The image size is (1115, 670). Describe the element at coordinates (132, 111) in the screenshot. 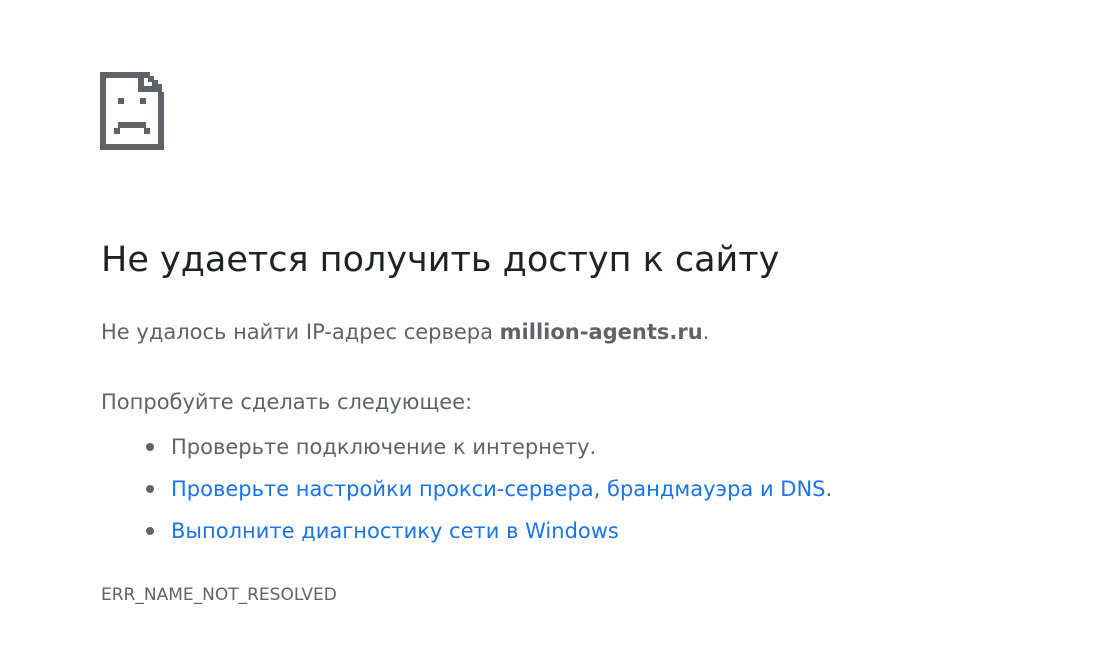

I see `sad-page-icon` at that location.